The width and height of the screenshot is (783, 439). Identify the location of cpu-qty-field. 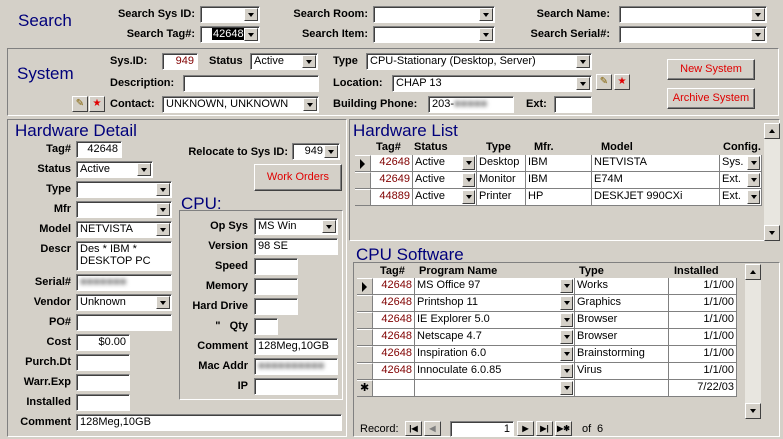
(266, 326).